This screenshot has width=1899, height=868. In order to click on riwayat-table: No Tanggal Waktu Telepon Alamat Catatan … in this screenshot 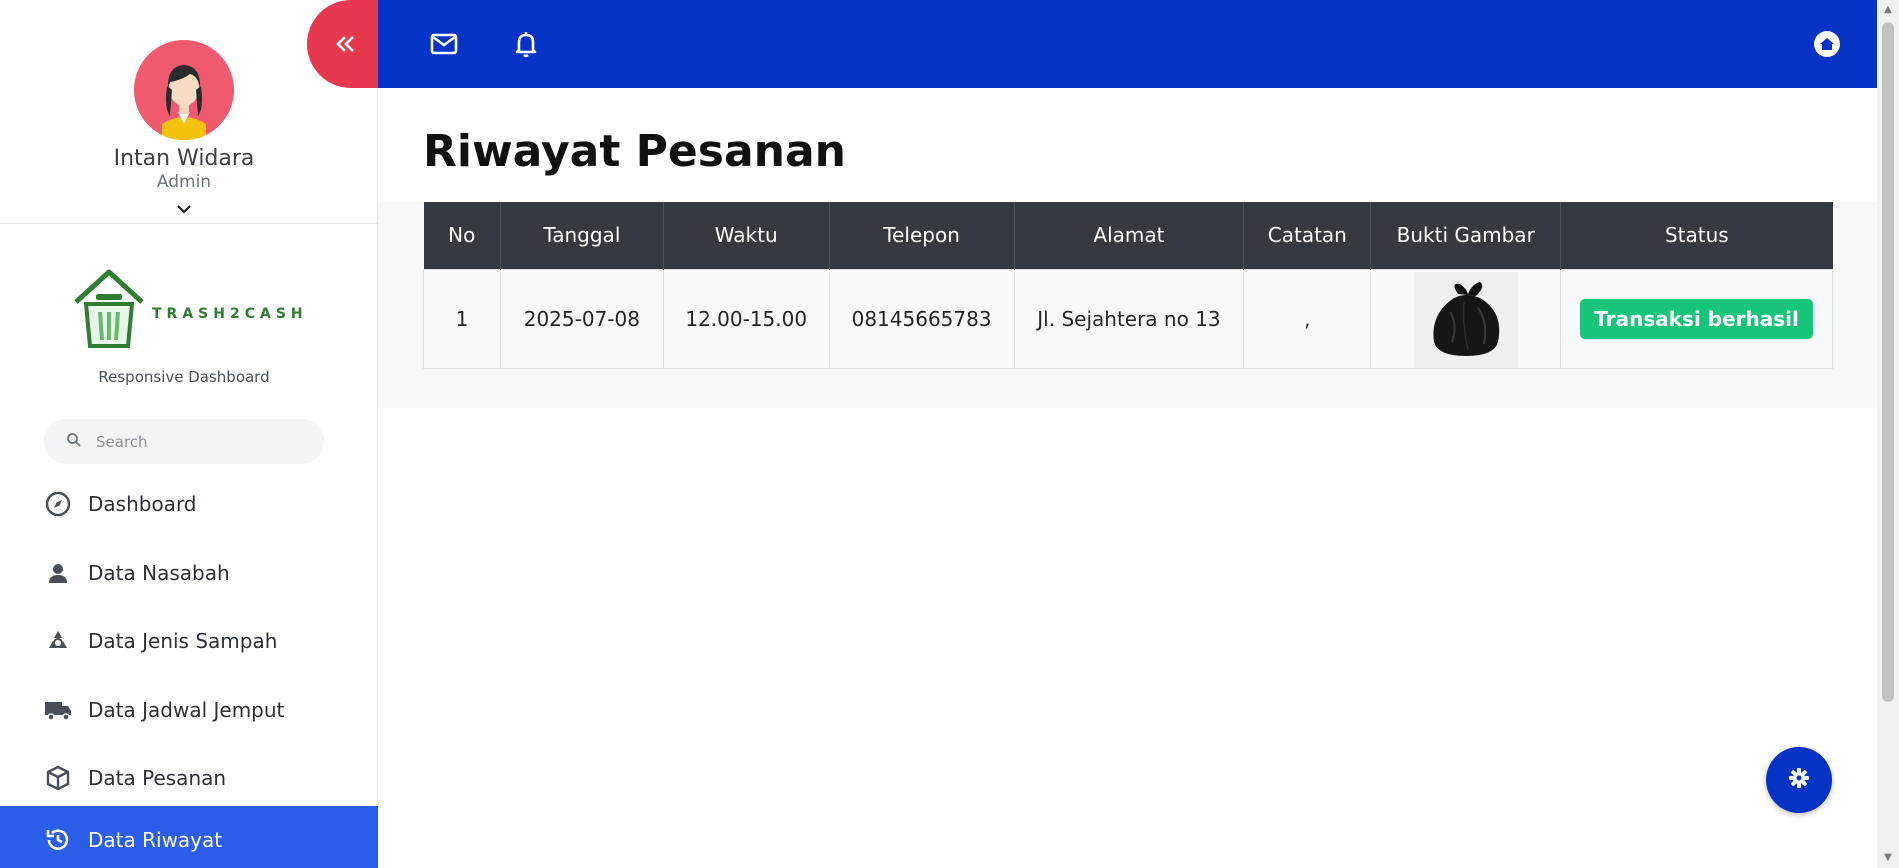, I will do `click(1128, 285)`.